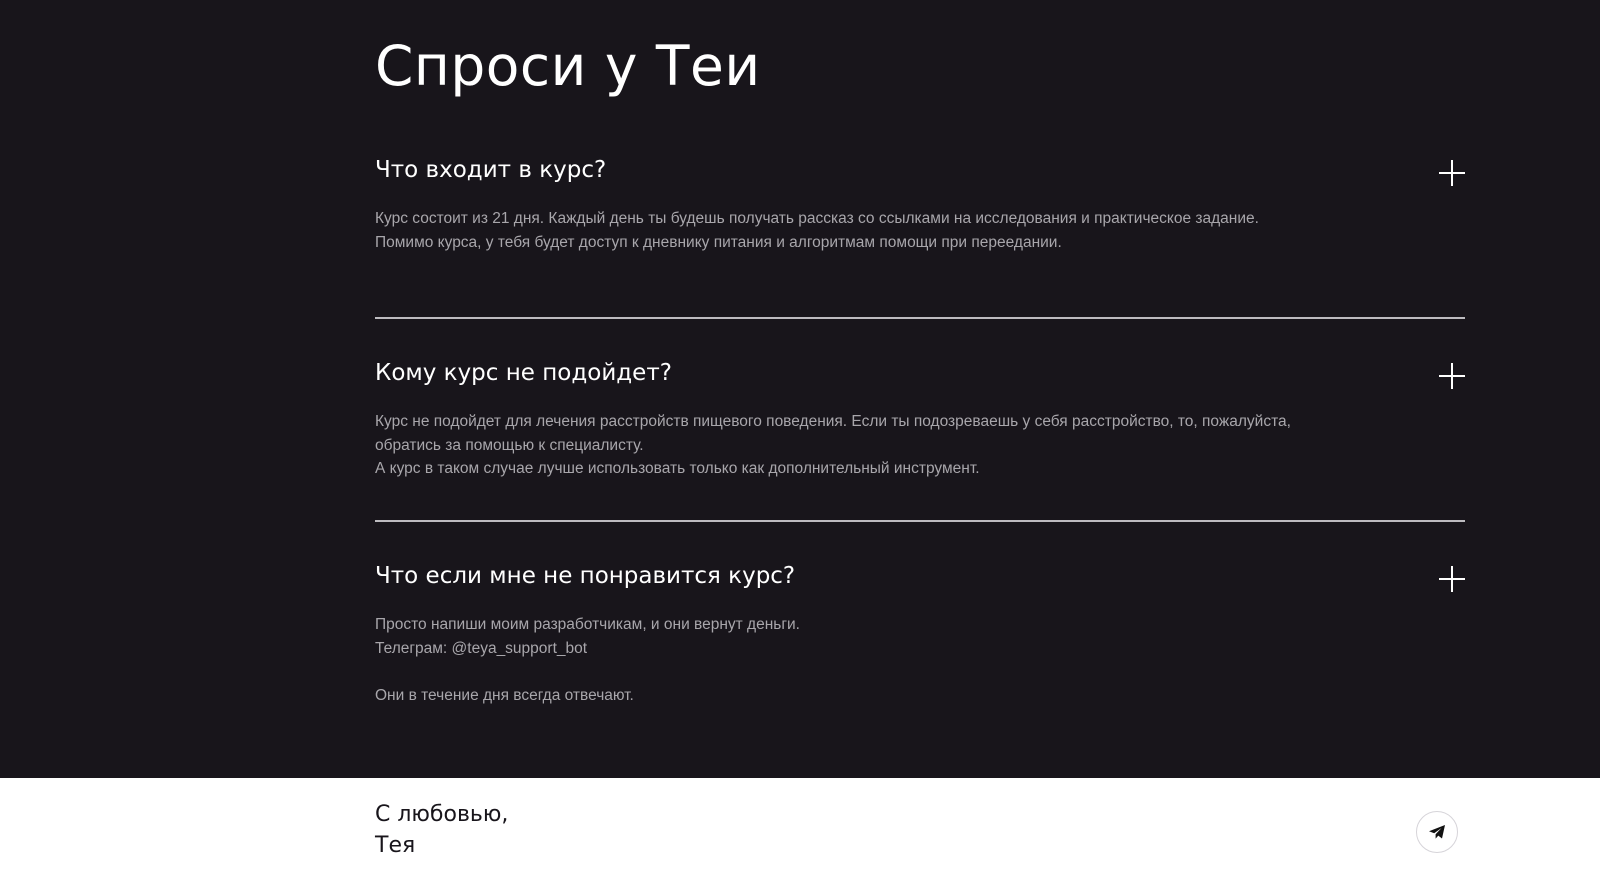 The width and height of the screenshot is (1600, 876). Describe the element at coordinates (855, 649) in the screenshot. I see `answer-line: Телеграм: @teya_support_bot` at that location.